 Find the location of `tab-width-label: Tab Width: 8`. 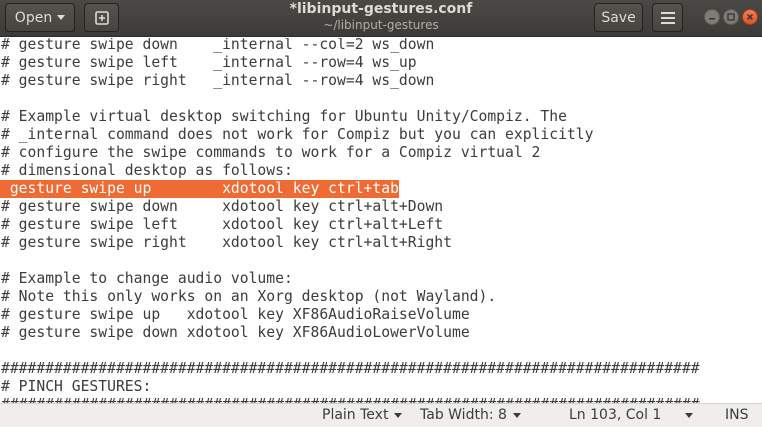

tab-width-label: Tab Width: 8 is located at coordinates (463, 415).